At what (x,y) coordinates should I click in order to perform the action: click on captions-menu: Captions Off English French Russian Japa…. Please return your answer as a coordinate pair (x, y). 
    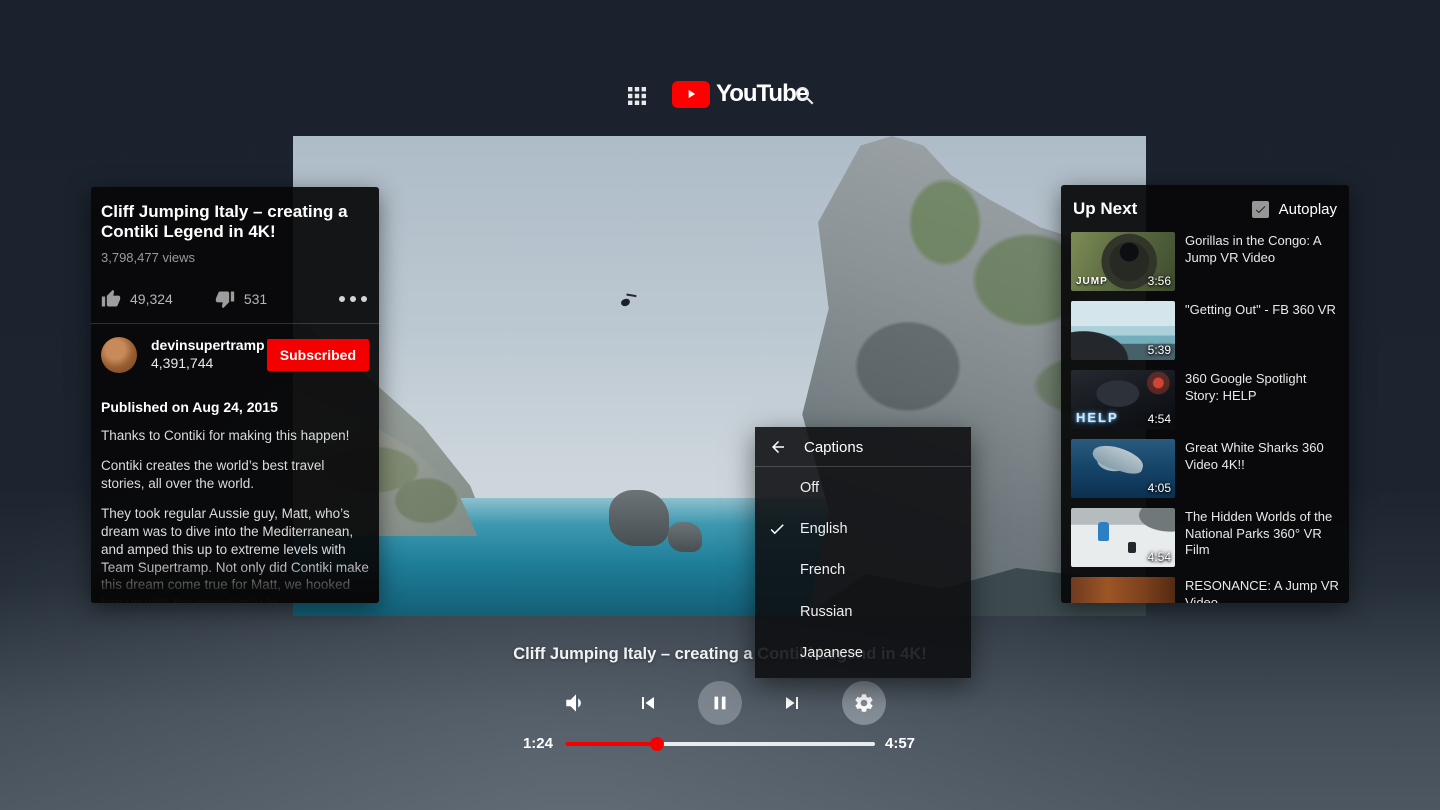
    Looking at the image, I should click on (863, 552).